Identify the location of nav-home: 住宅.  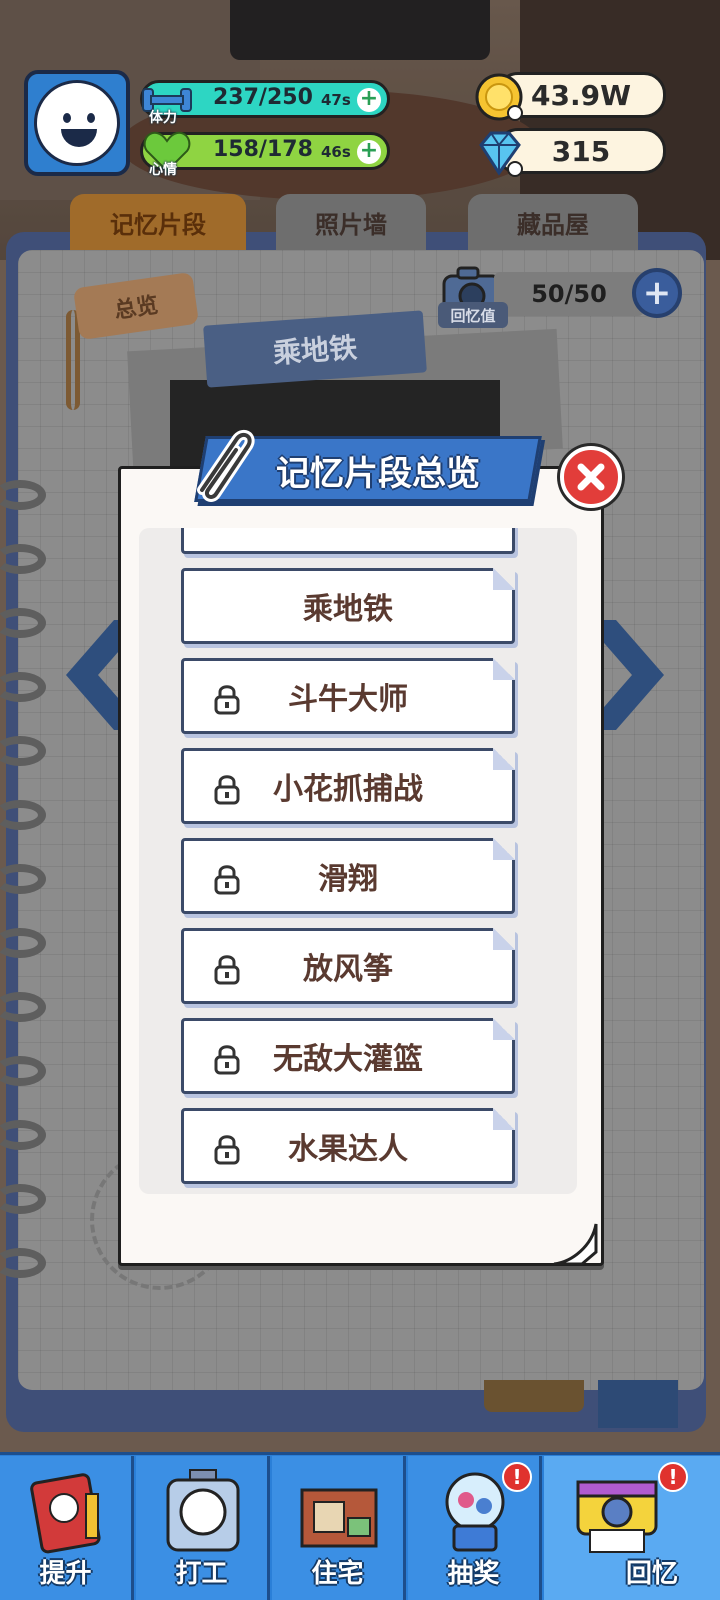
(339, 1528).